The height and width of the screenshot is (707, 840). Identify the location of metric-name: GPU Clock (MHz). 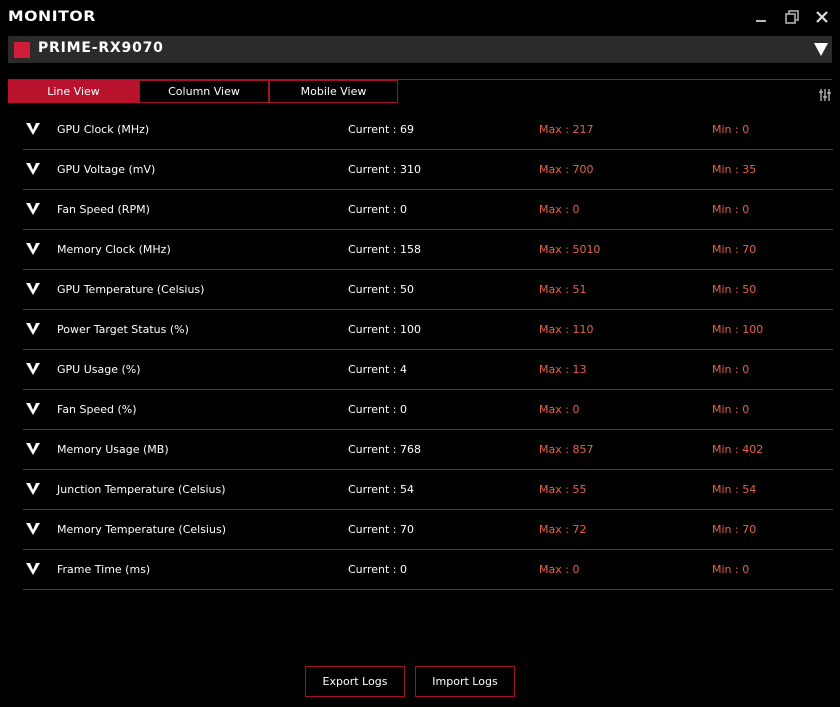
(103, 129).